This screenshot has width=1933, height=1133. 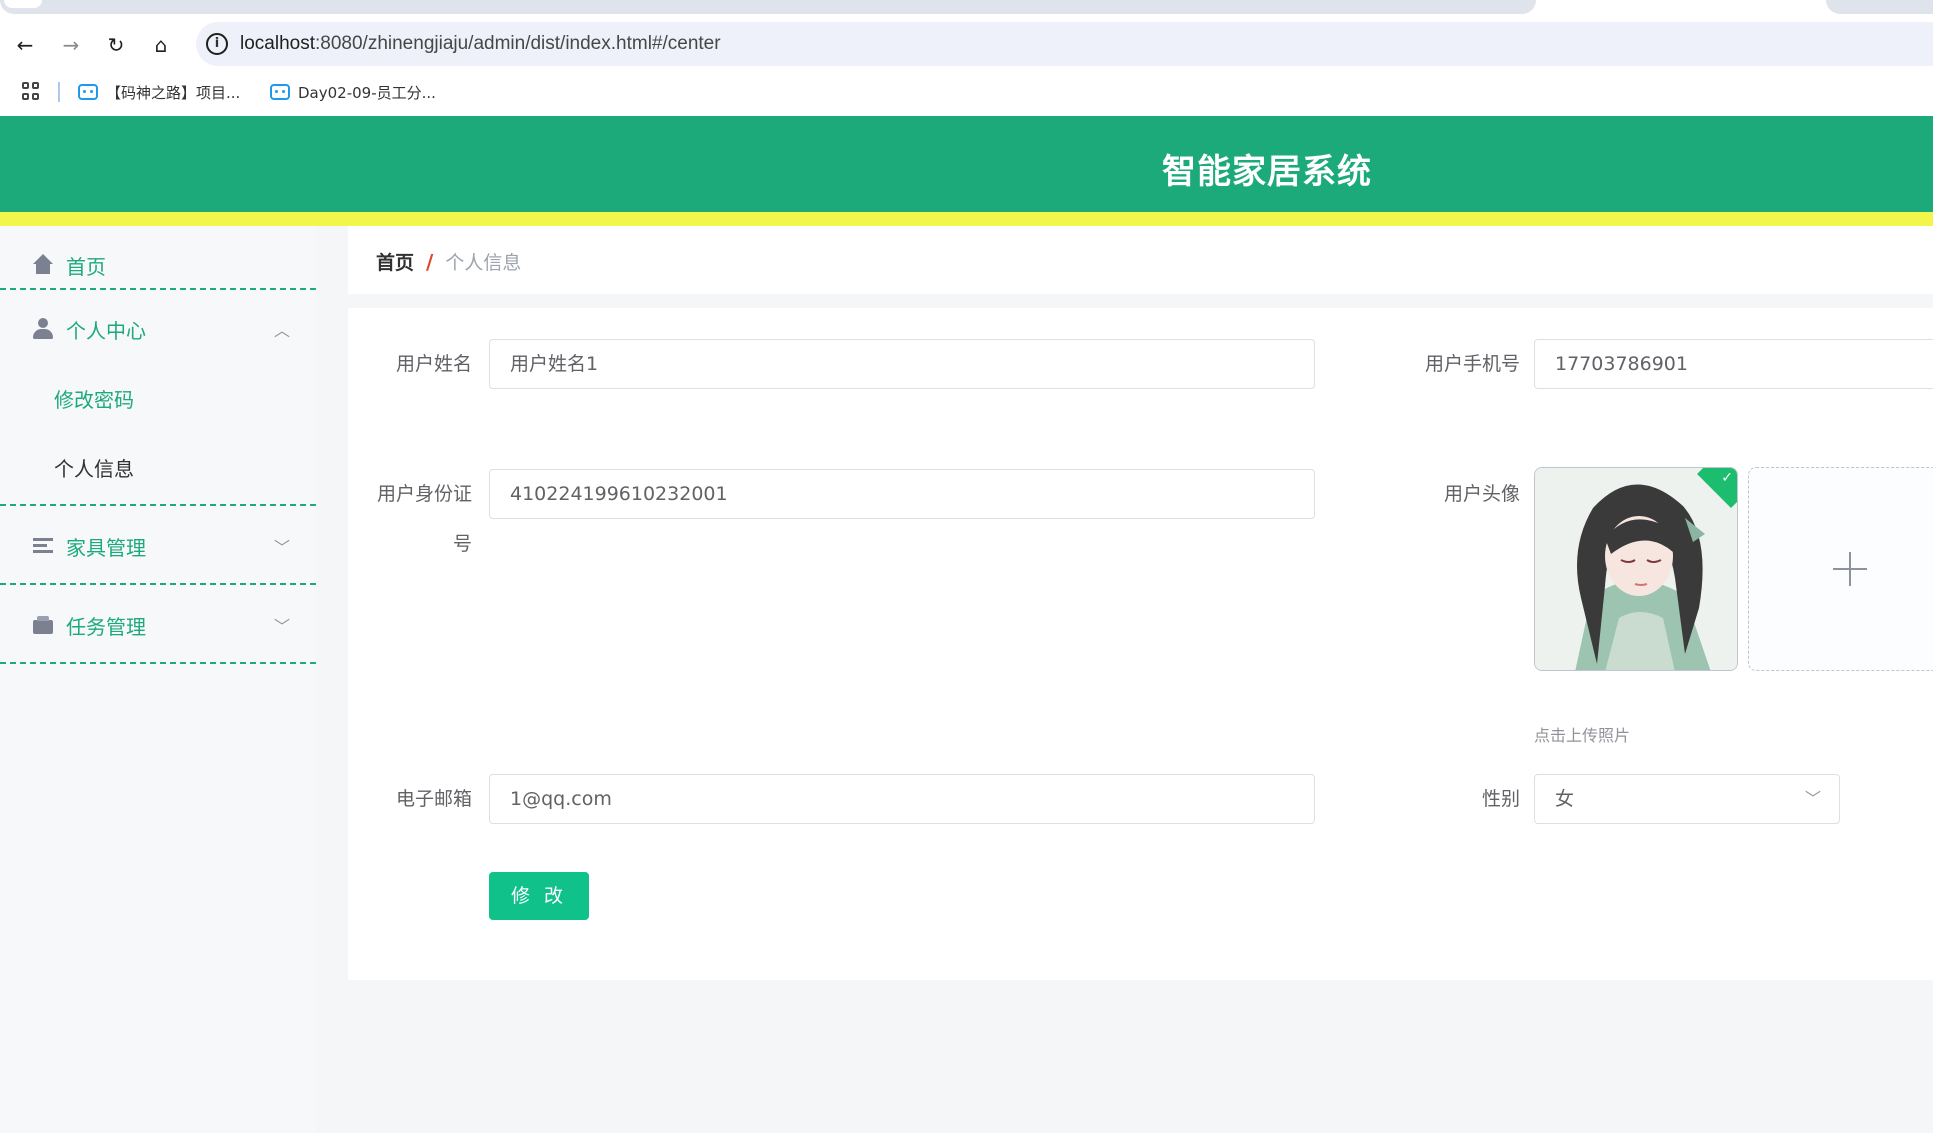 I want to click on user-icon, so click(x=43, y=329).